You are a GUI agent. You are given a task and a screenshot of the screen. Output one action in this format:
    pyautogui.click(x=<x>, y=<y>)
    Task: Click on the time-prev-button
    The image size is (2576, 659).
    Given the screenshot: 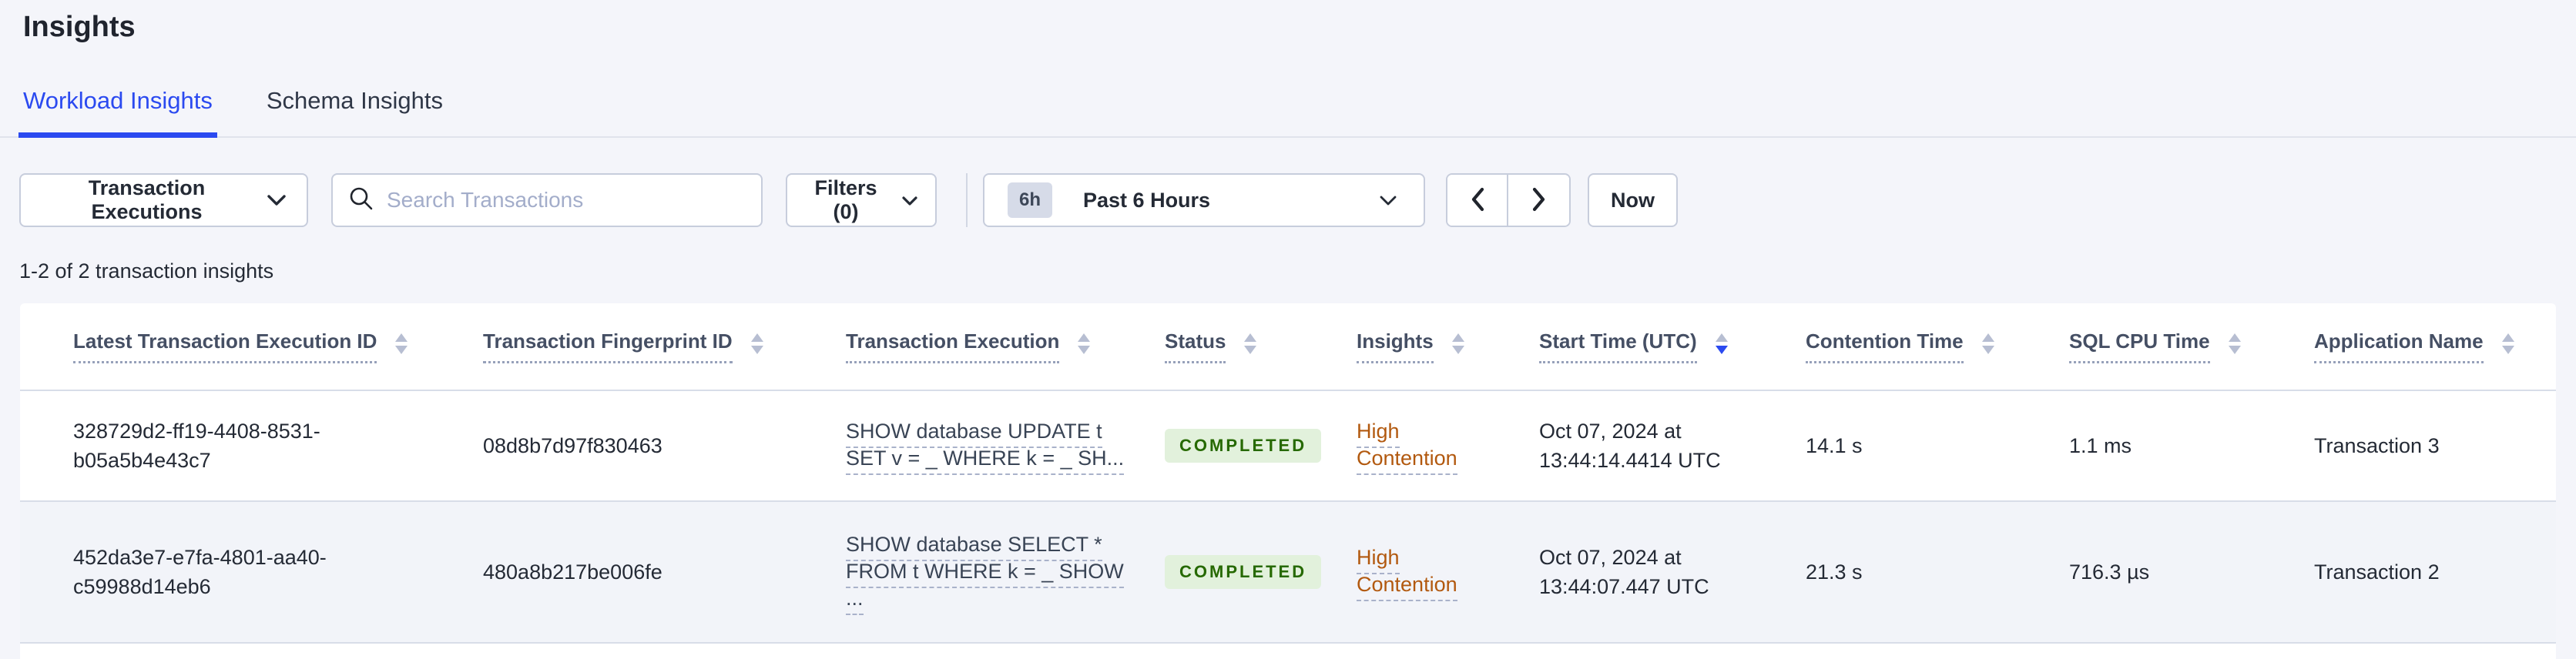 What is the action you would take?
    pyautogui.click(x=1477, y=200)
    